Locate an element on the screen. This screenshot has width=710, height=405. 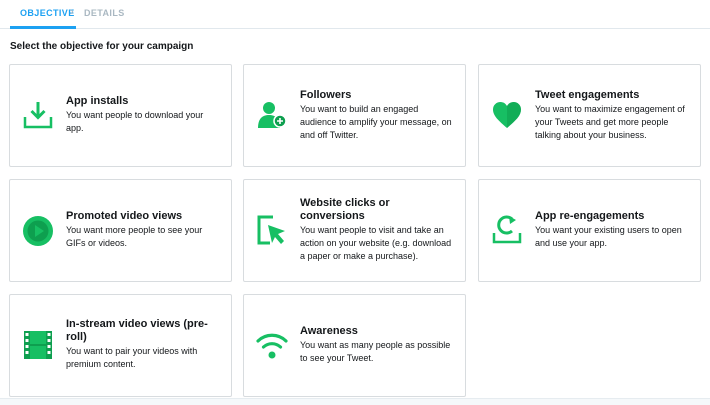
tab-details: DETAILS is located at coordinates (104, 13).